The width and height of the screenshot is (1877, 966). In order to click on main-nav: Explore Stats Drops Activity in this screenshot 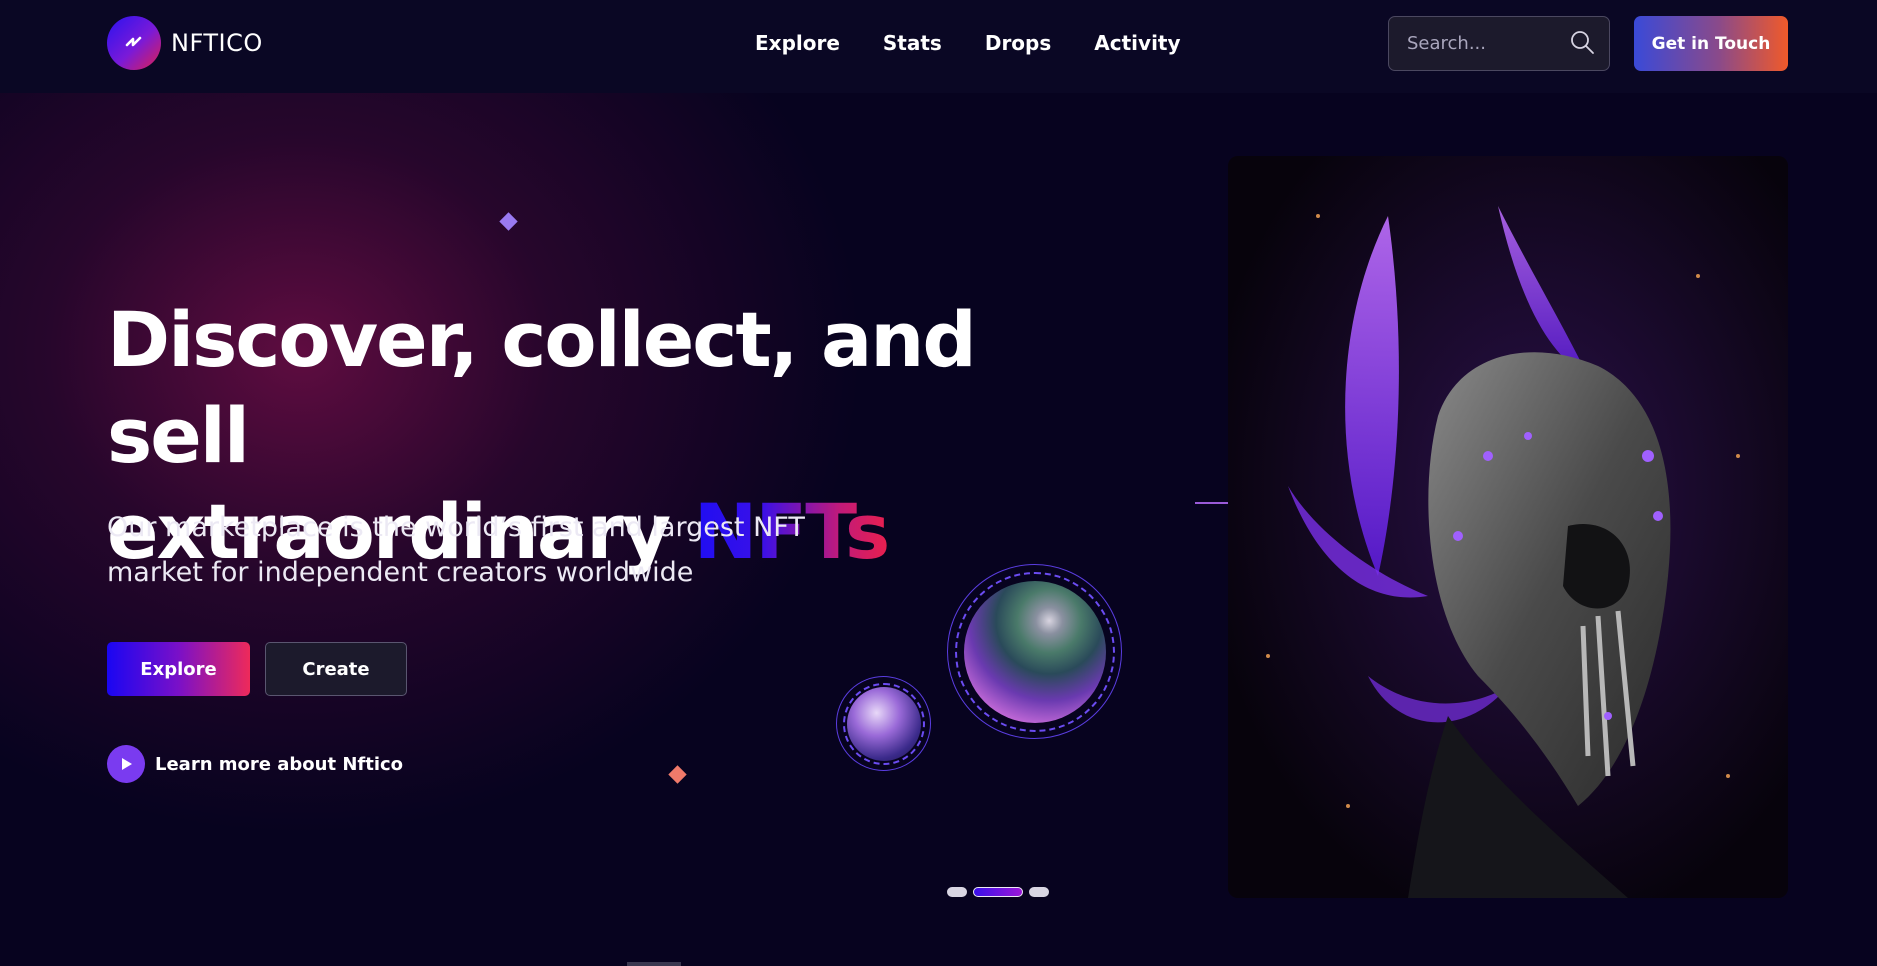, I will do `click(989, 43)`.